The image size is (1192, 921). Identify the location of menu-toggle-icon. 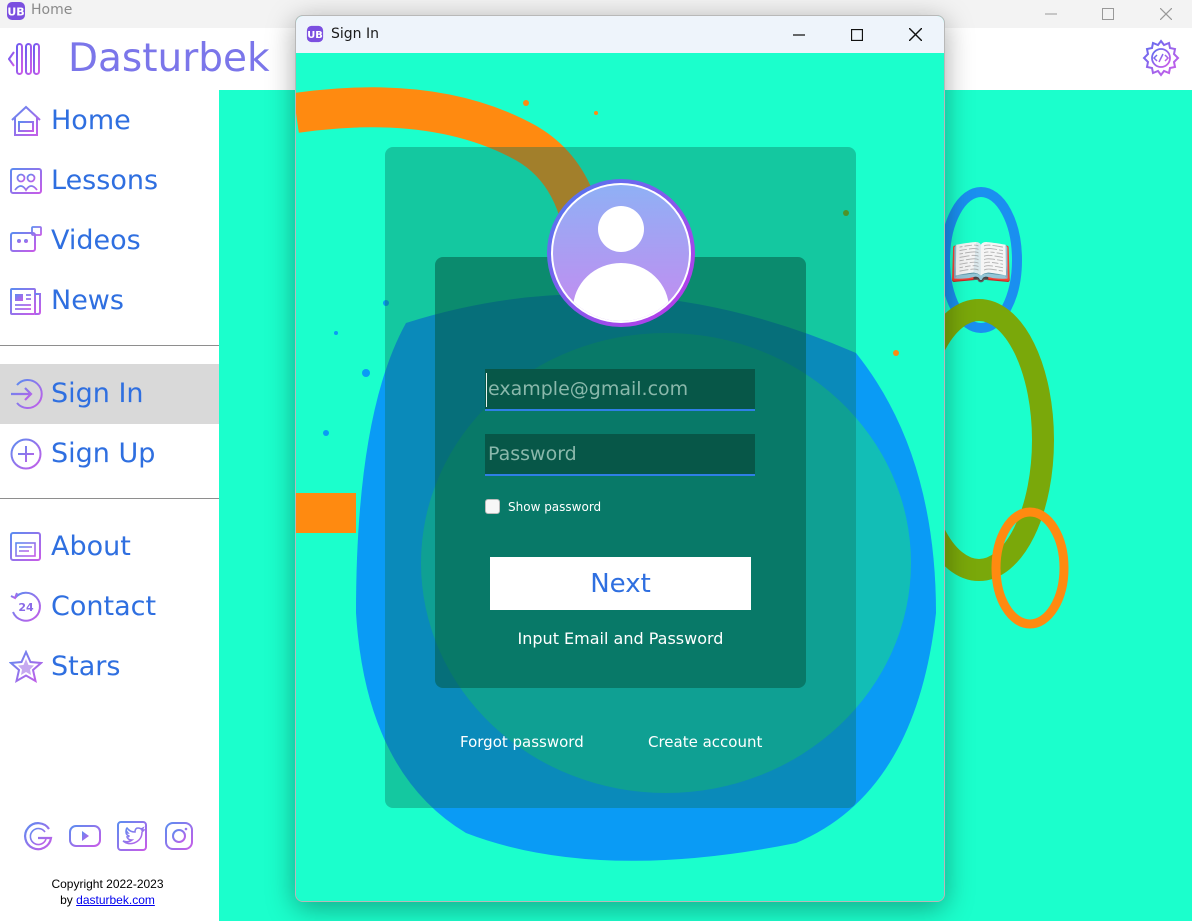
(23, 61).